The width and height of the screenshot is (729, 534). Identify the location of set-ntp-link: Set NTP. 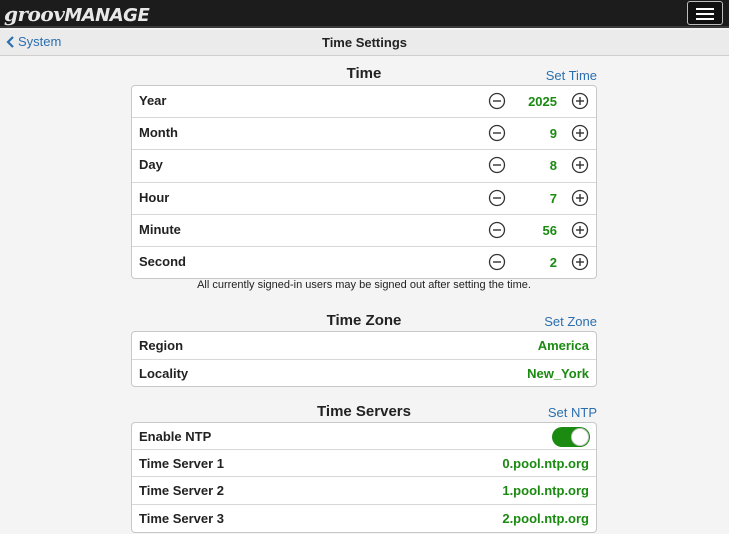
(572, 412).